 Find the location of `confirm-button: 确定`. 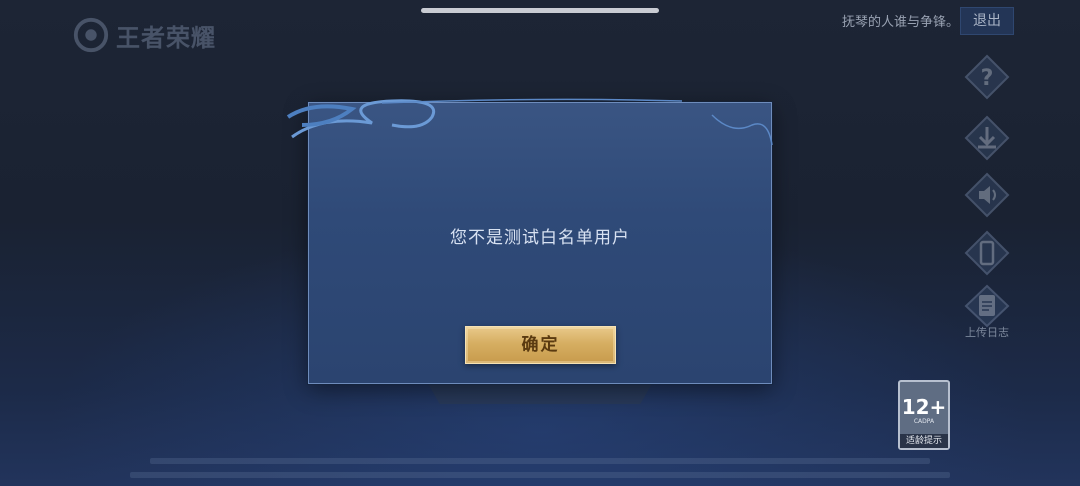

confirm-button: 确定 is located at coordinates (540, 345).